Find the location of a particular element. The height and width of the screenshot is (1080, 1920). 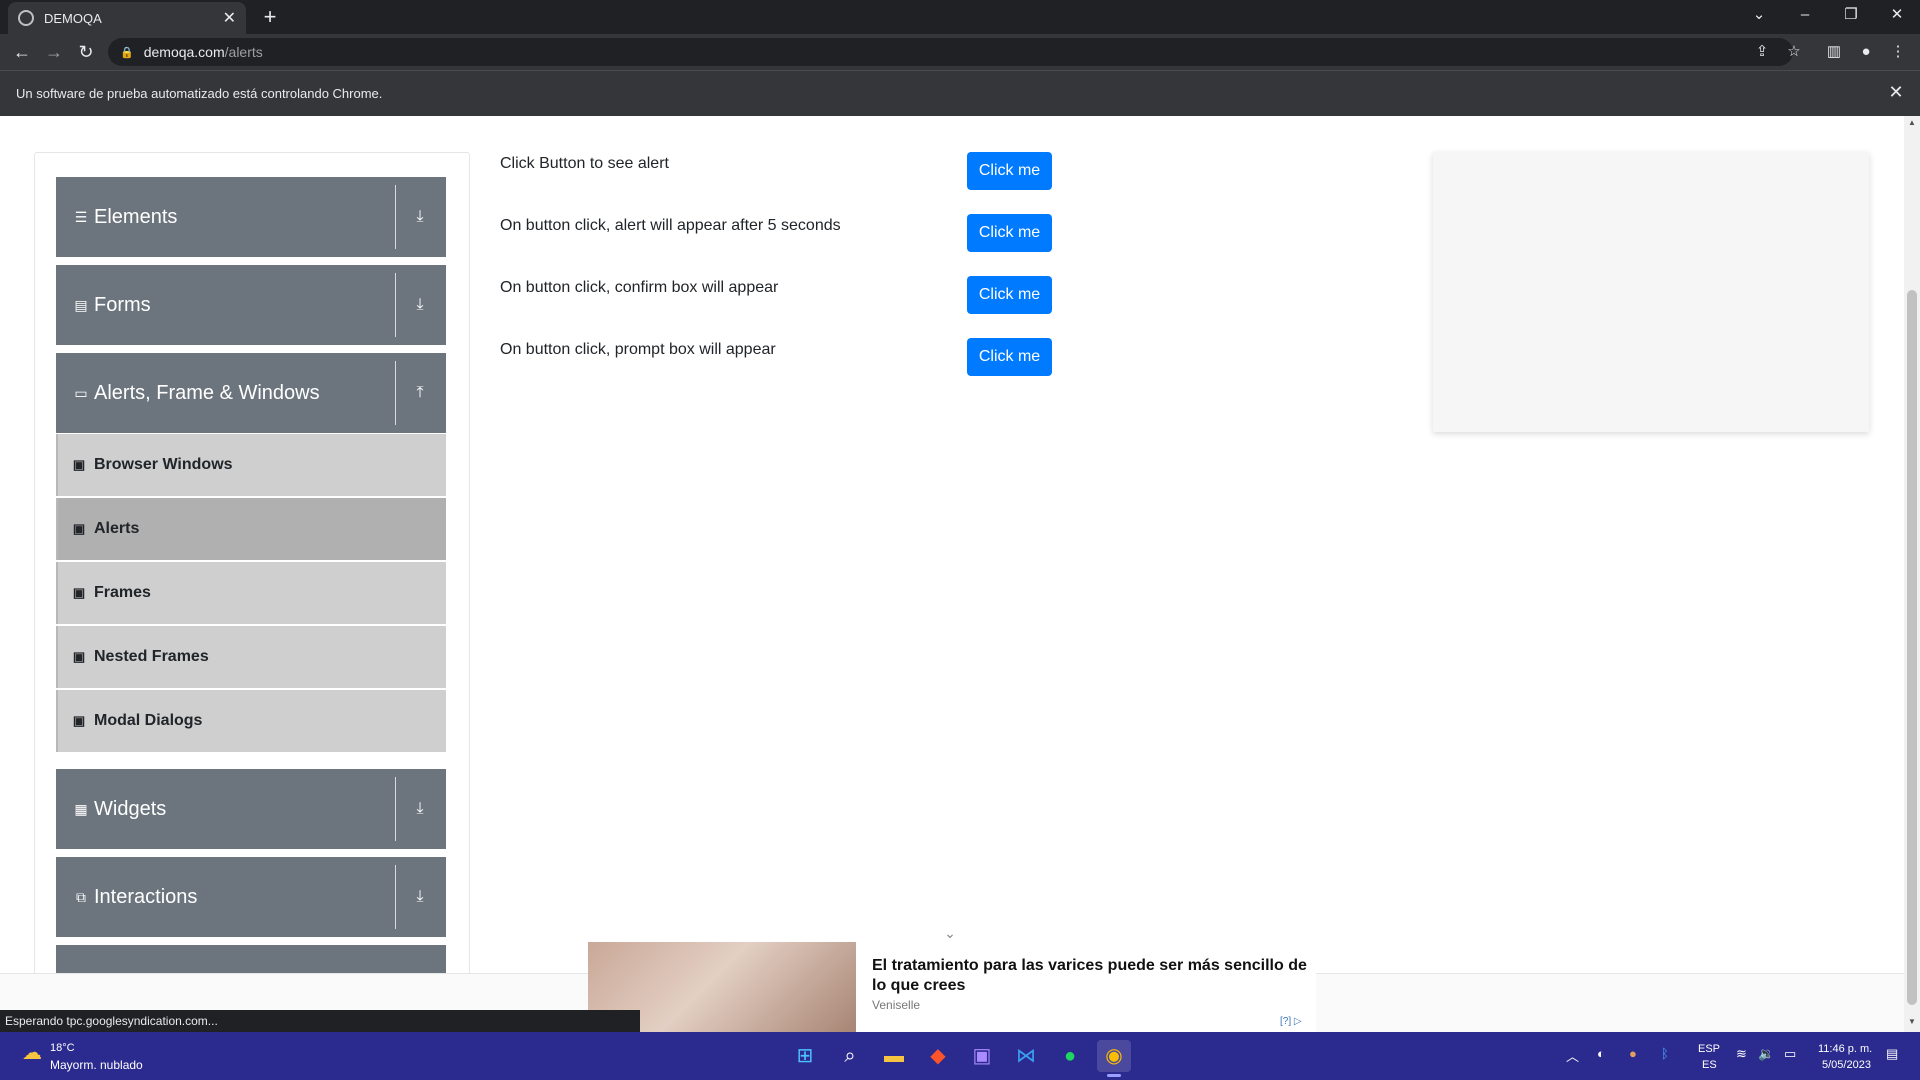

address-bar: 🔒 demoqa.com/alerts is located at coordinates (950, 52).